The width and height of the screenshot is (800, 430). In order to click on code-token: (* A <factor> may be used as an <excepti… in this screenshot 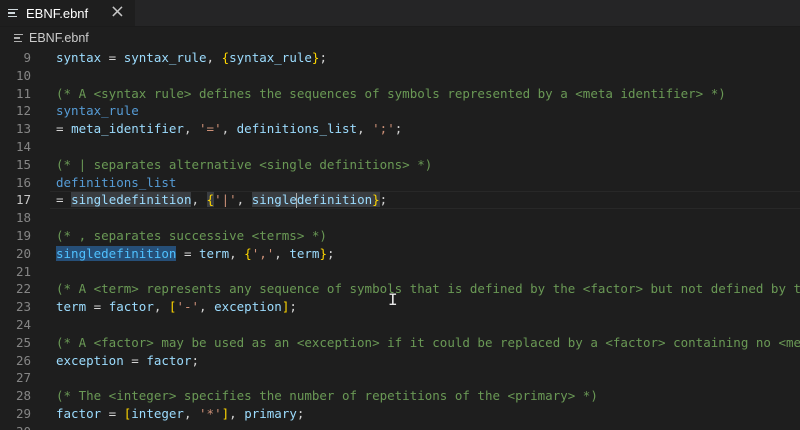, I will do `click(428, 342)`.